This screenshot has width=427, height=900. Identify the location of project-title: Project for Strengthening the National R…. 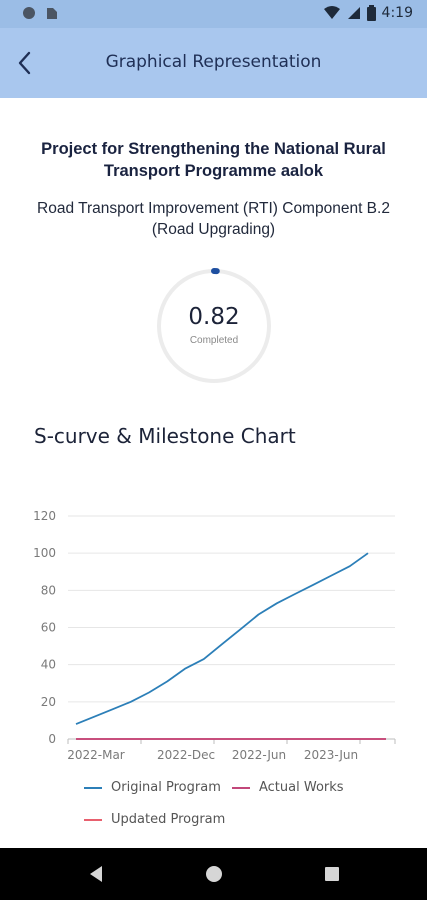
(213, 160).